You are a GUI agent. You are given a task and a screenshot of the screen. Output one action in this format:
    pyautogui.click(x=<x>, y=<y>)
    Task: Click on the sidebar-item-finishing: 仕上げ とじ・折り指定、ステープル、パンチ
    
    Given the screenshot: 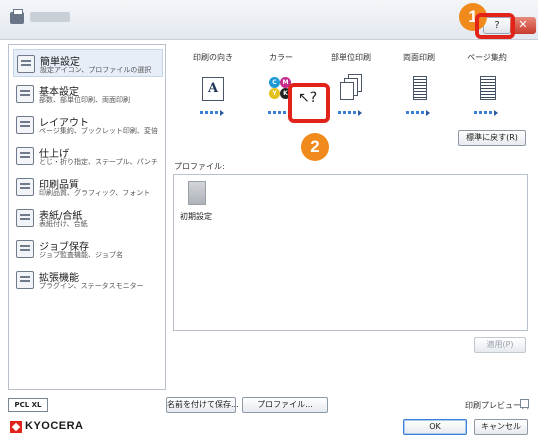 What is the action you would take?
    pyautogui.click(x=88, y=156)
    